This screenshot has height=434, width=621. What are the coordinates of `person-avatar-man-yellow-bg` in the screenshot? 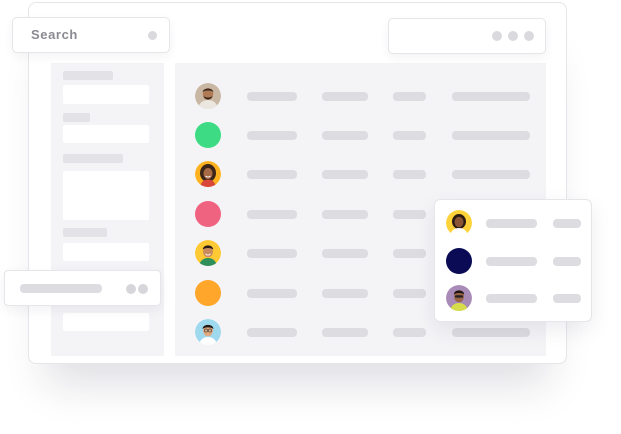 It's located at (208, 253).